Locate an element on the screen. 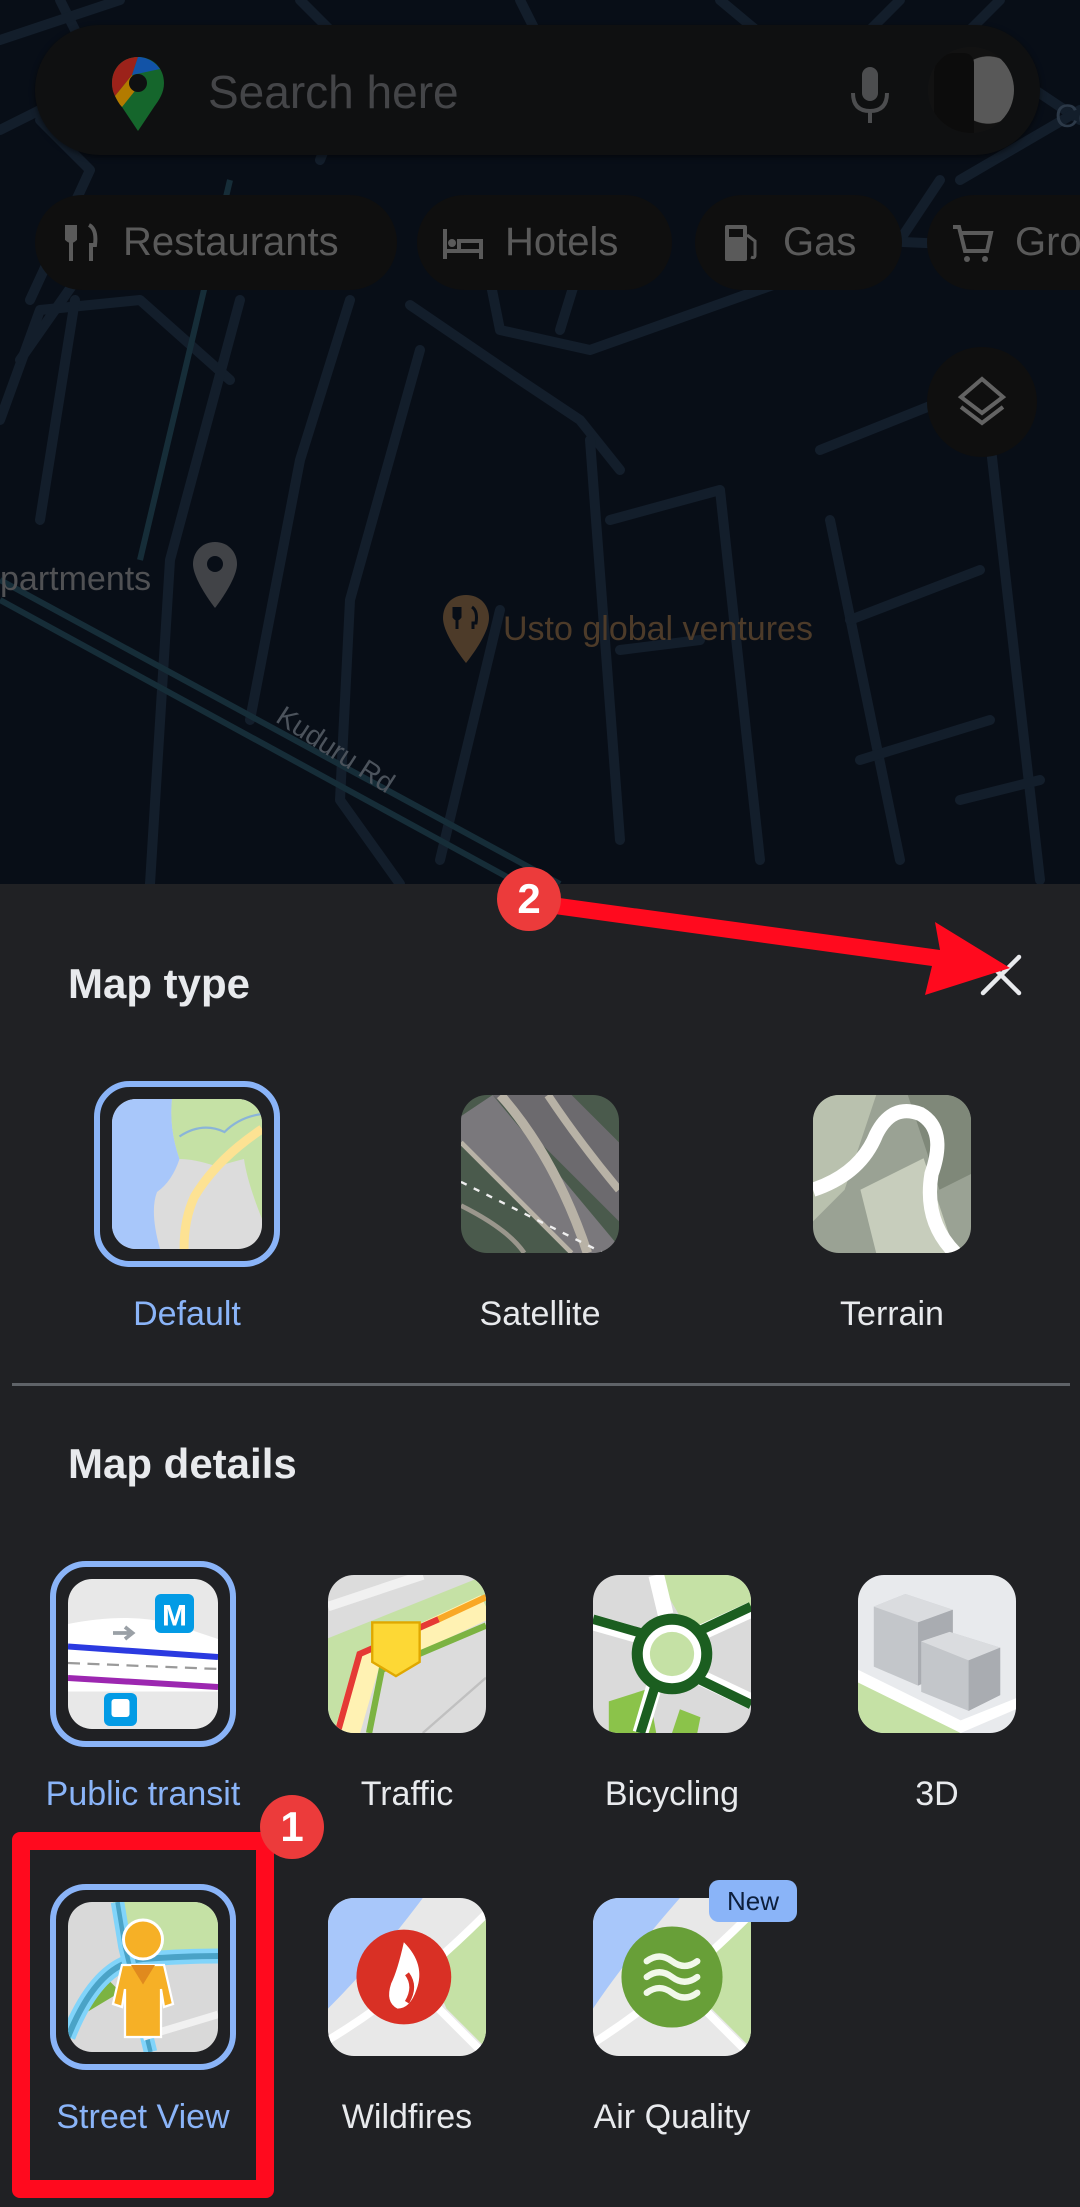  new-badge: New is located at coordinates (753, 1901).